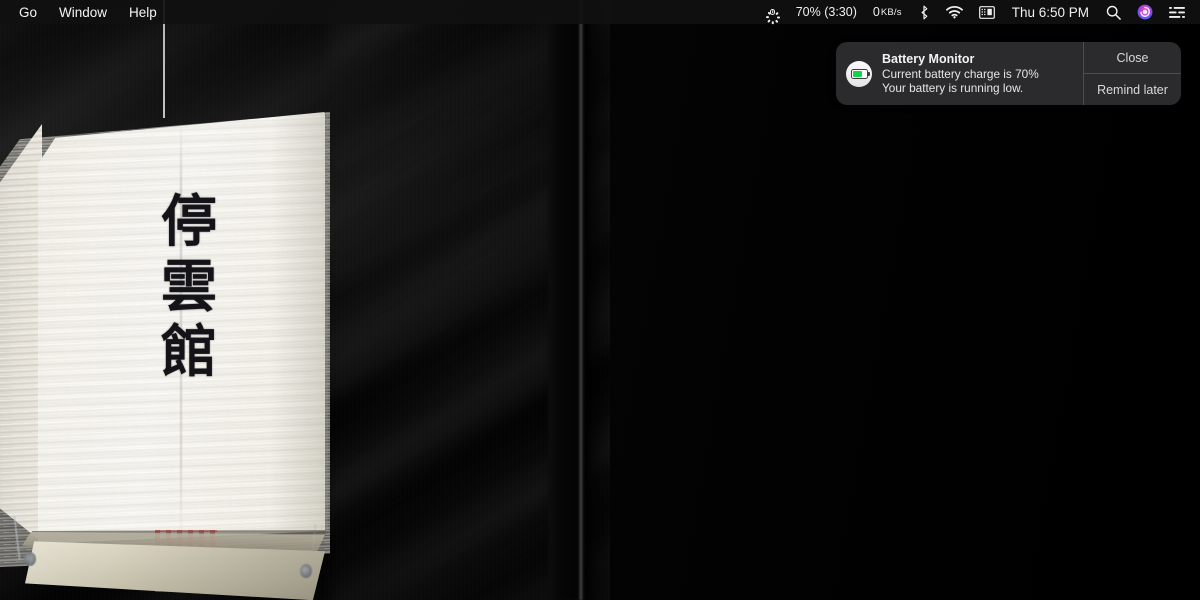 The height and width of the screenshot is (600, 1200). What do you see at coordinates (1050, 12) in the screenshot?
I see `status-clock: Thu 6:50 PM` at bounding box center [1050, 12].